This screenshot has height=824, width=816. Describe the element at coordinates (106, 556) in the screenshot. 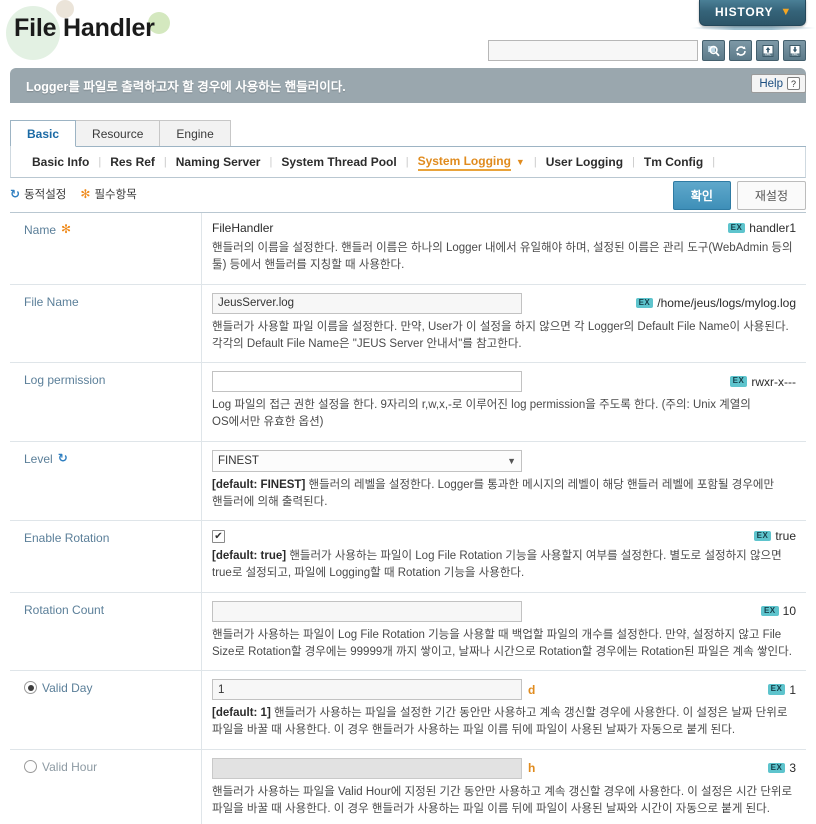

I see `row-label-cell: Enable Rotation` at that location.